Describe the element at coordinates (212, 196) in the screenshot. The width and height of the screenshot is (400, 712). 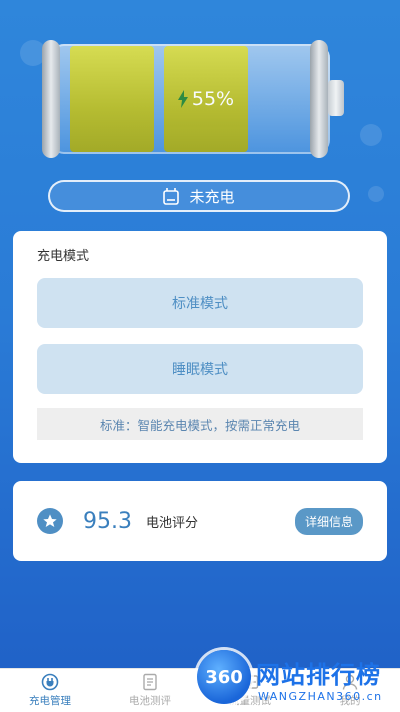
I see `charging-status-text: 未充电` at that location.